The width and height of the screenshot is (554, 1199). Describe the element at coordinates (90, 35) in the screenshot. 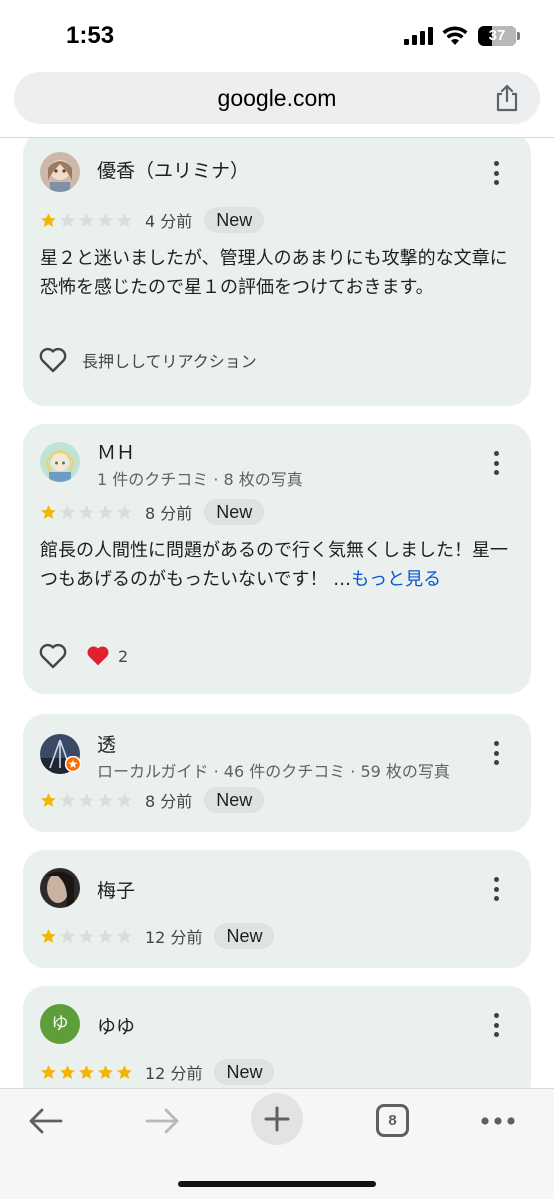

I see `status-time: 1:53` at that location.